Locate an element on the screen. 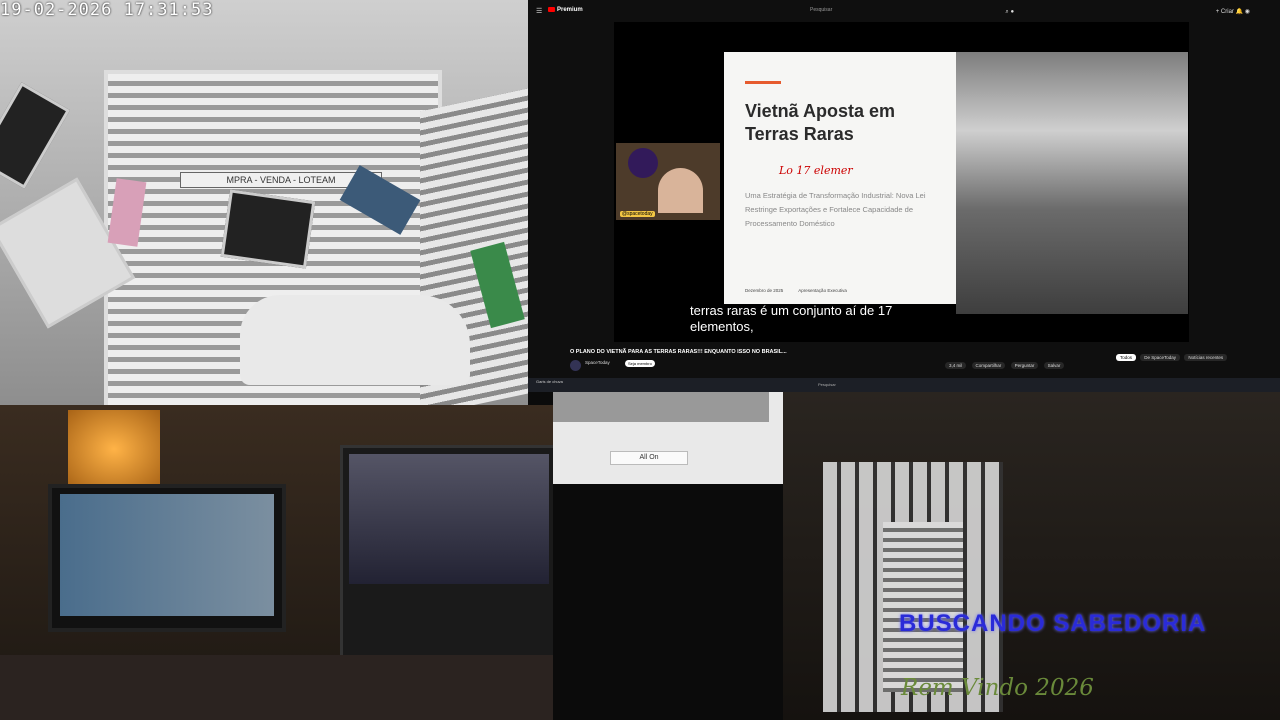 The height and width of the screenshot is (720, 1280). video-actions: 3,4 mil Compartilhar Perguntar Salvar is located at coordinates (1006, 365).